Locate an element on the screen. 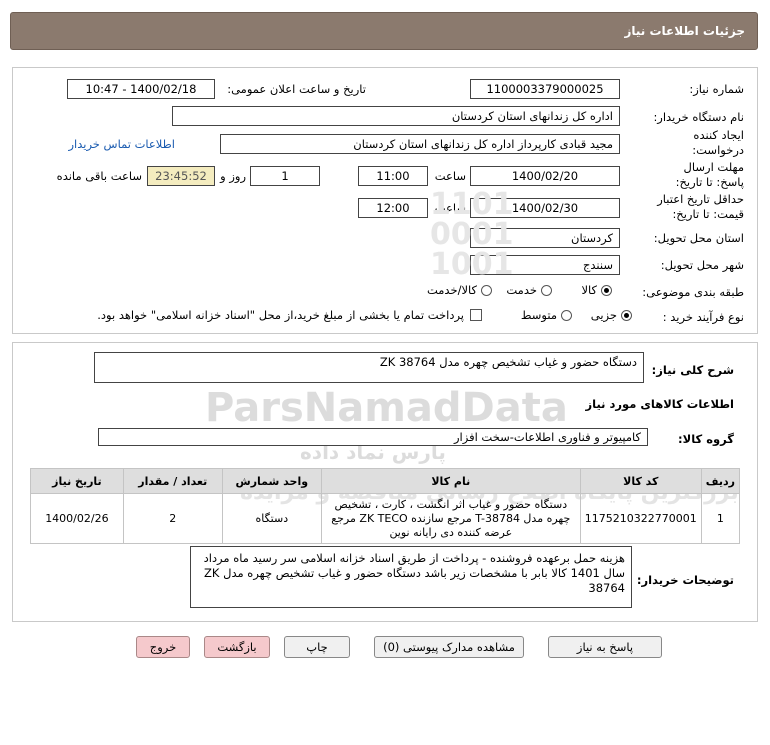  col-code-header: کد کالا is located at coordinates (640, 481).